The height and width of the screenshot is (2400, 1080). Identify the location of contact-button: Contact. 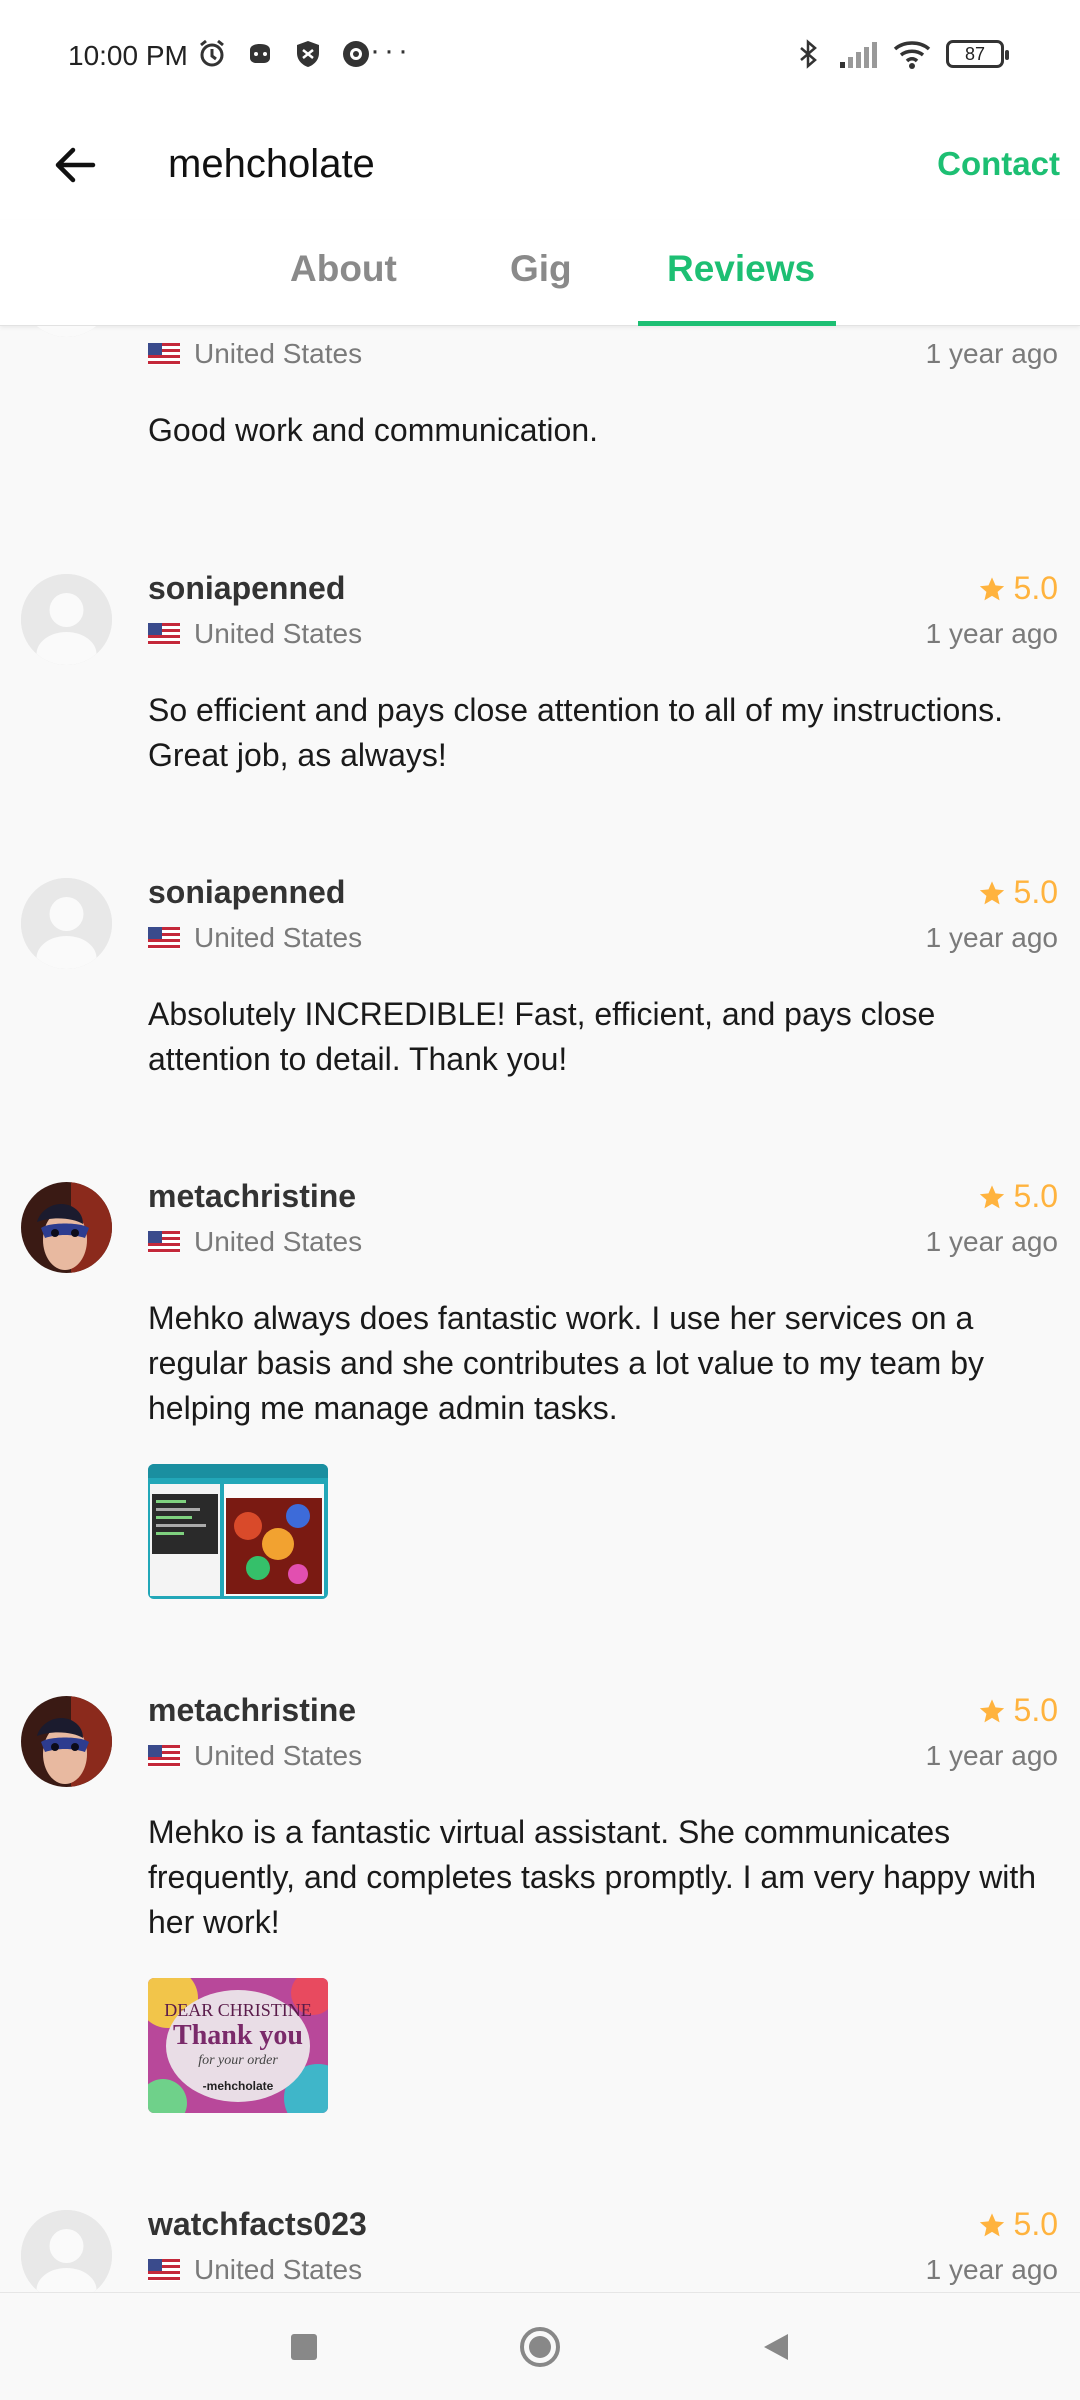
(998, 164).